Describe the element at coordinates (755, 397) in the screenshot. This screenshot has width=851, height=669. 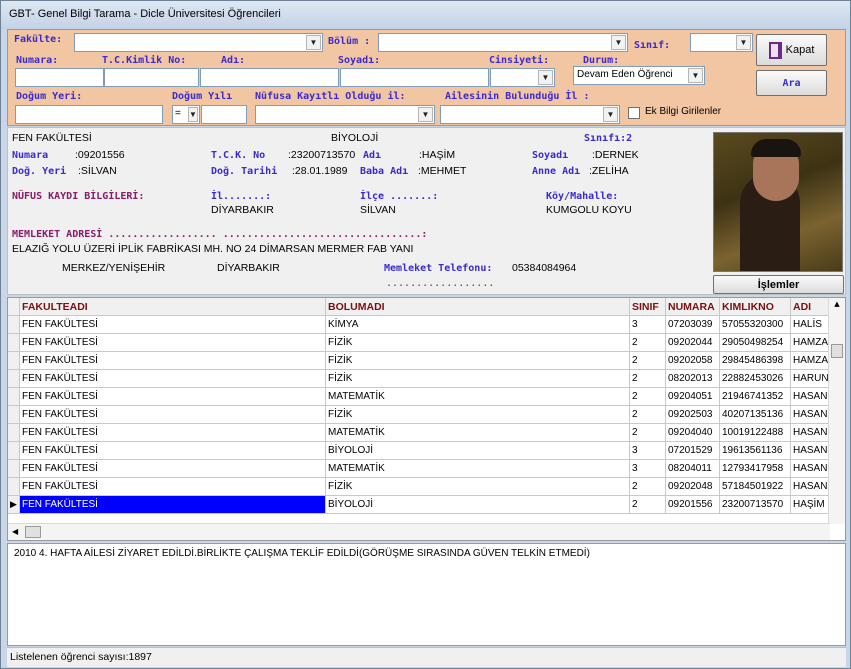
I see `table-cell: 21946741352` at that location.